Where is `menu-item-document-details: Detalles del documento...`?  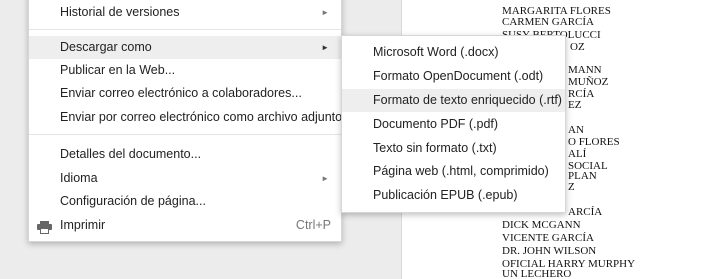 menu-item-document-details: Detalles del documento... is located at coordinates (185, 154).